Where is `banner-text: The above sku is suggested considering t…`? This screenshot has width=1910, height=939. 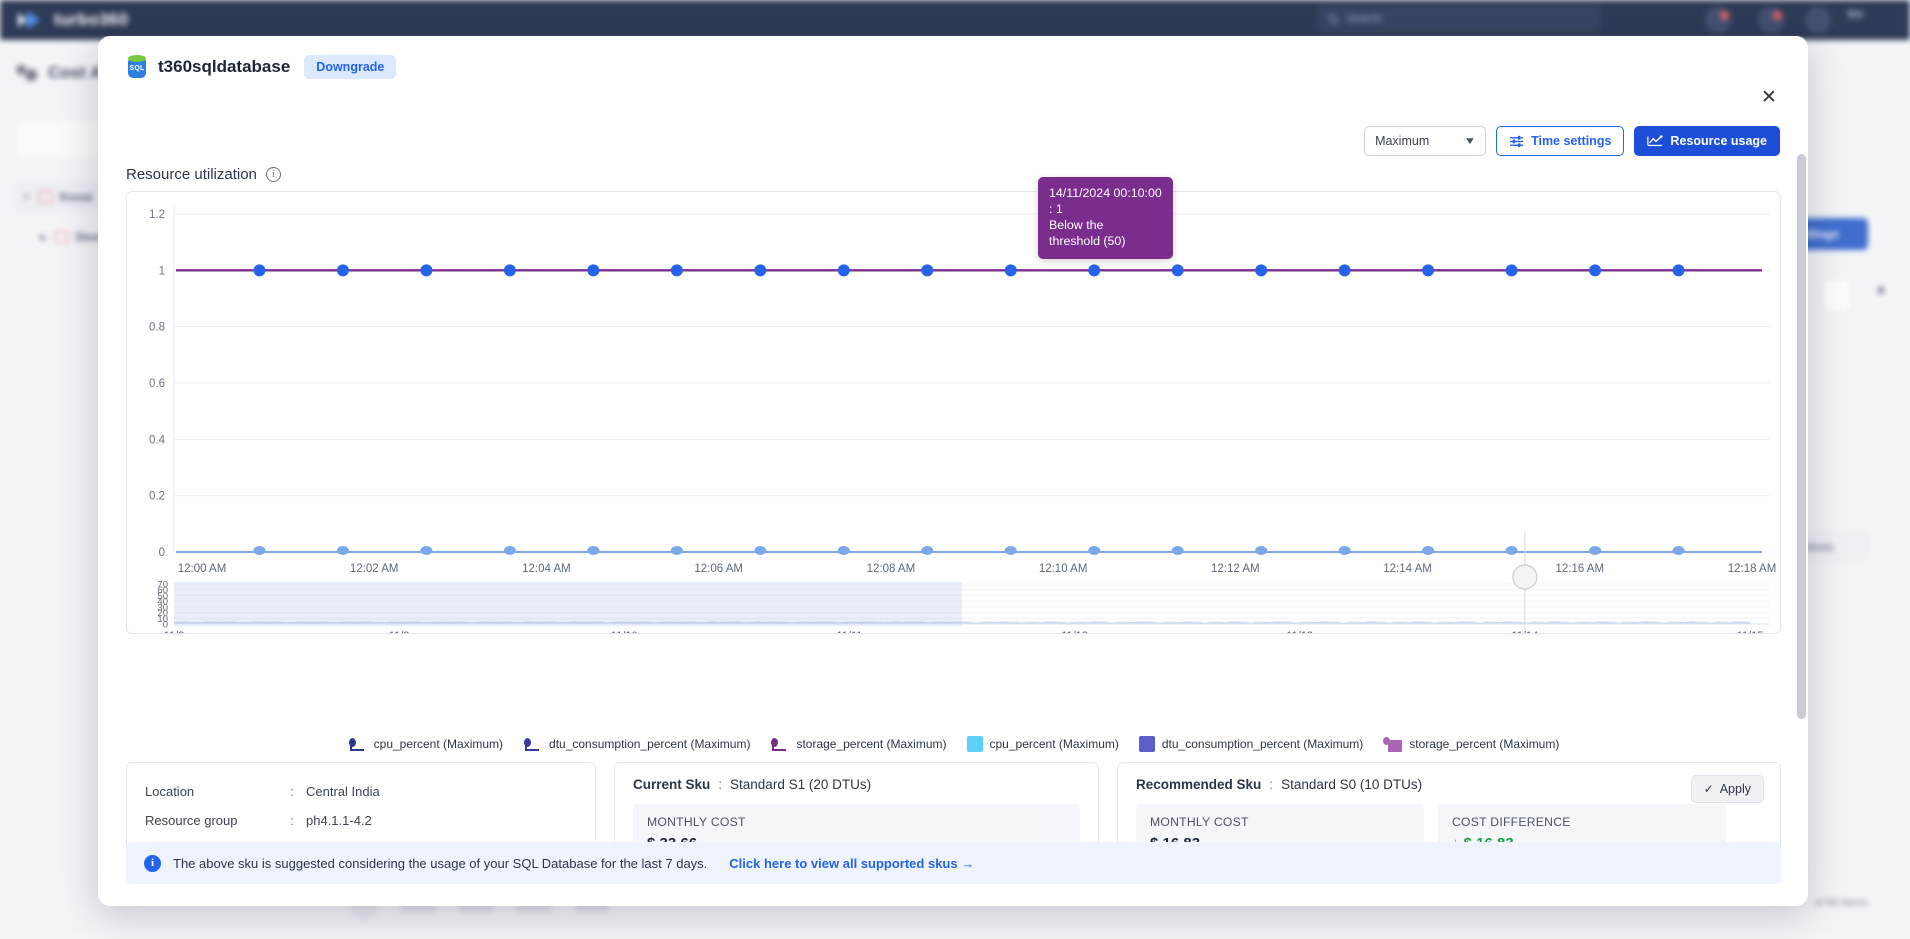 banner-text: The above sku is suggested considering t… is located at coordinates (440, 863).